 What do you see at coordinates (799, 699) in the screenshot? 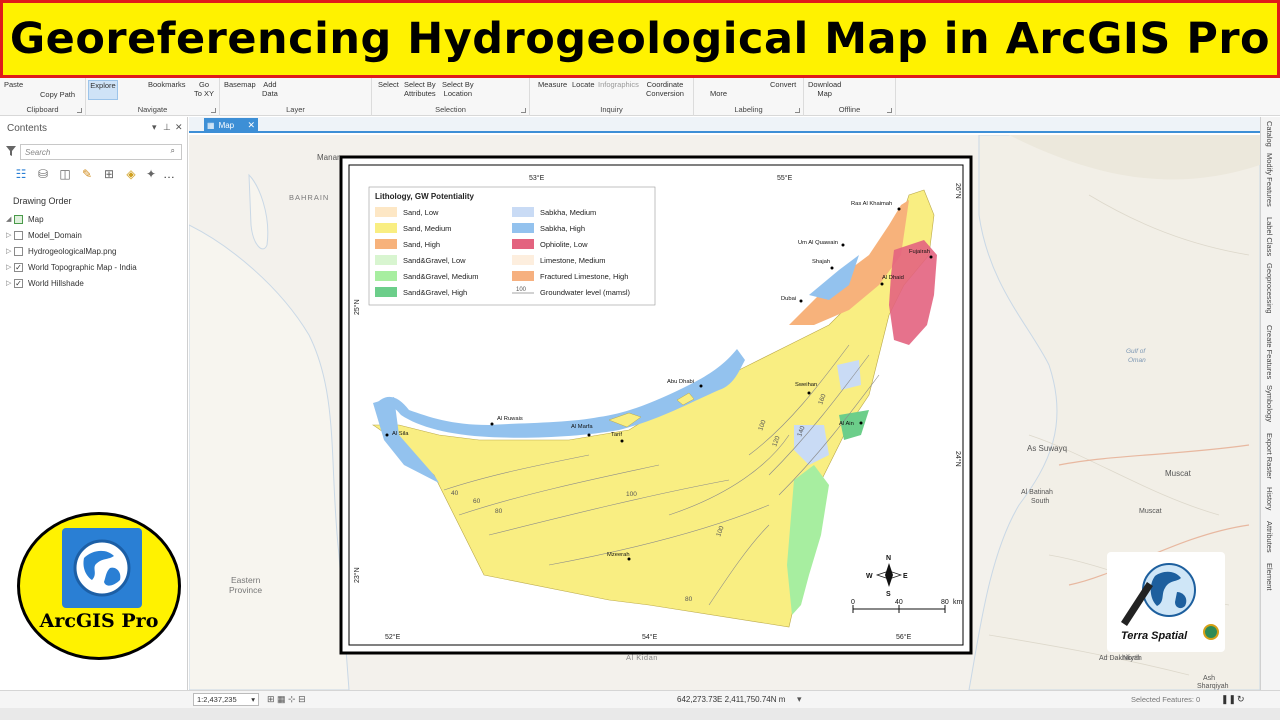
I see `coordinate-units-icon: ▾` at bounding box center [799, 699].